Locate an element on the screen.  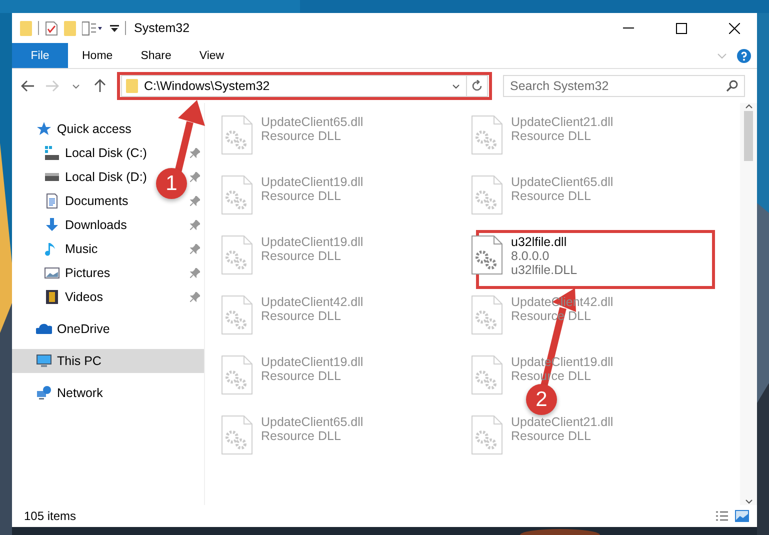
sidebar-item: Videos is located at coordinates (73, 297).